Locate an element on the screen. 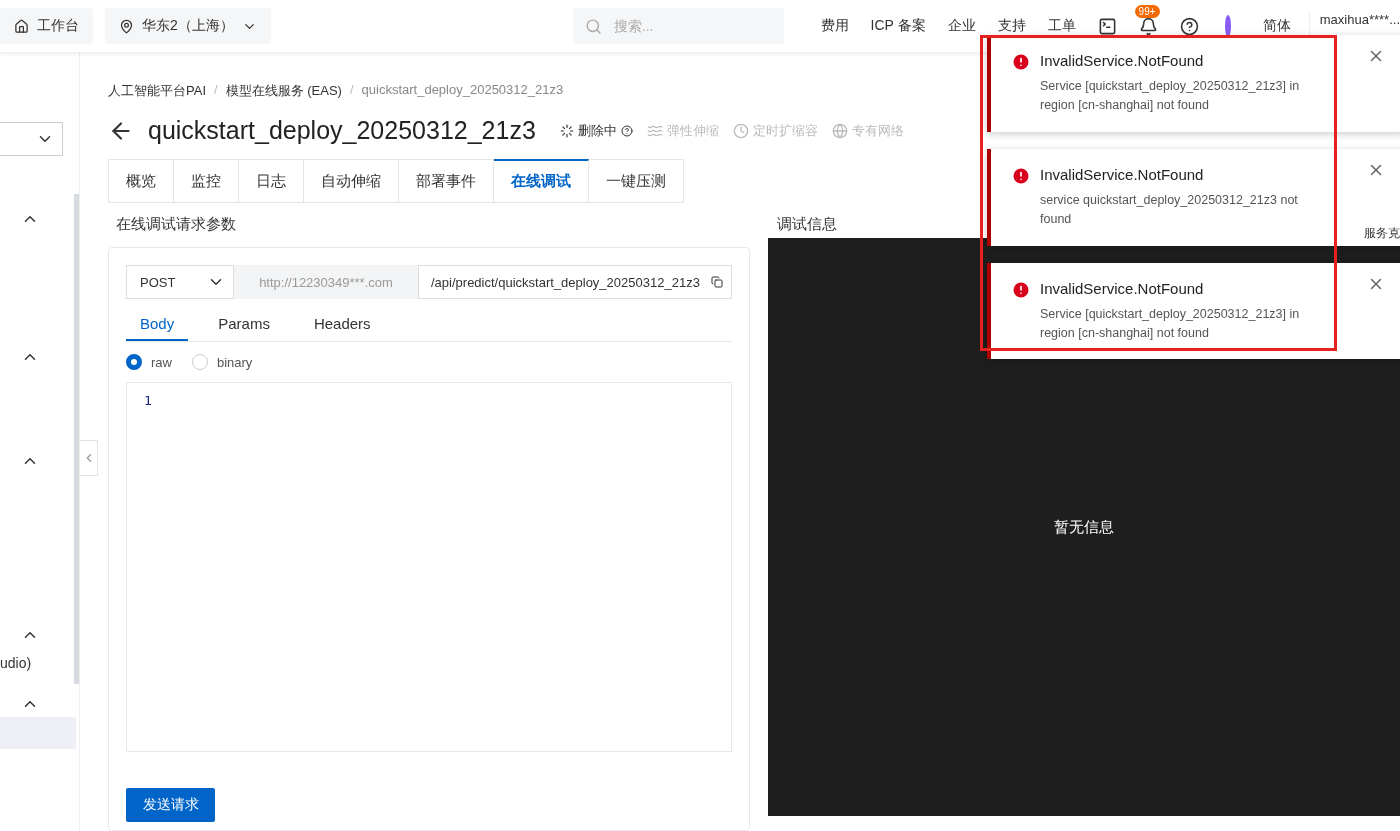 The width and height of the screenshot is (1400, 831). section-heading: 调试信息 is located at coordinates (807, 224).